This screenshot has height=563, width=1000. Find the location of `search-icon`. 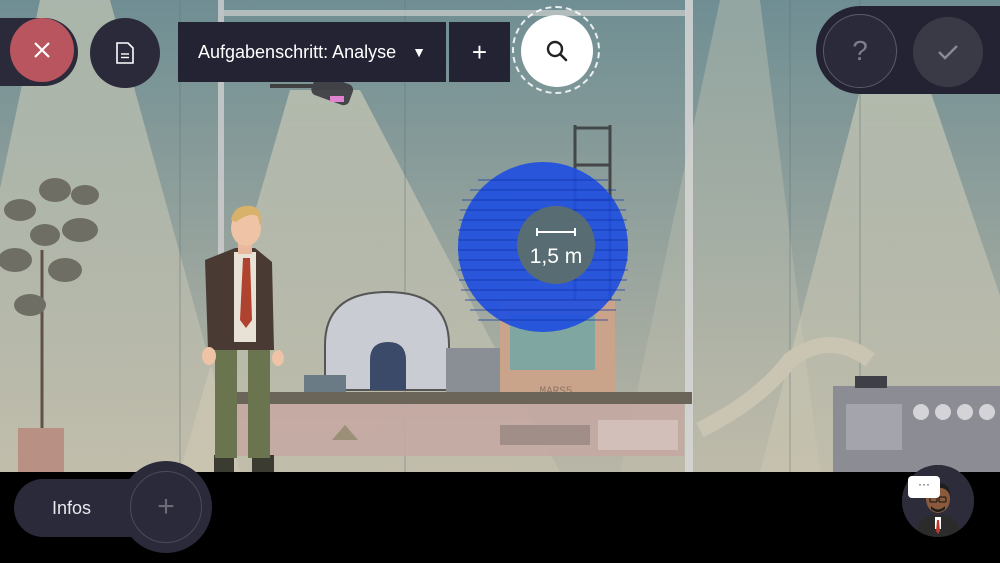

search-icon is located at coordinates (557, 51).